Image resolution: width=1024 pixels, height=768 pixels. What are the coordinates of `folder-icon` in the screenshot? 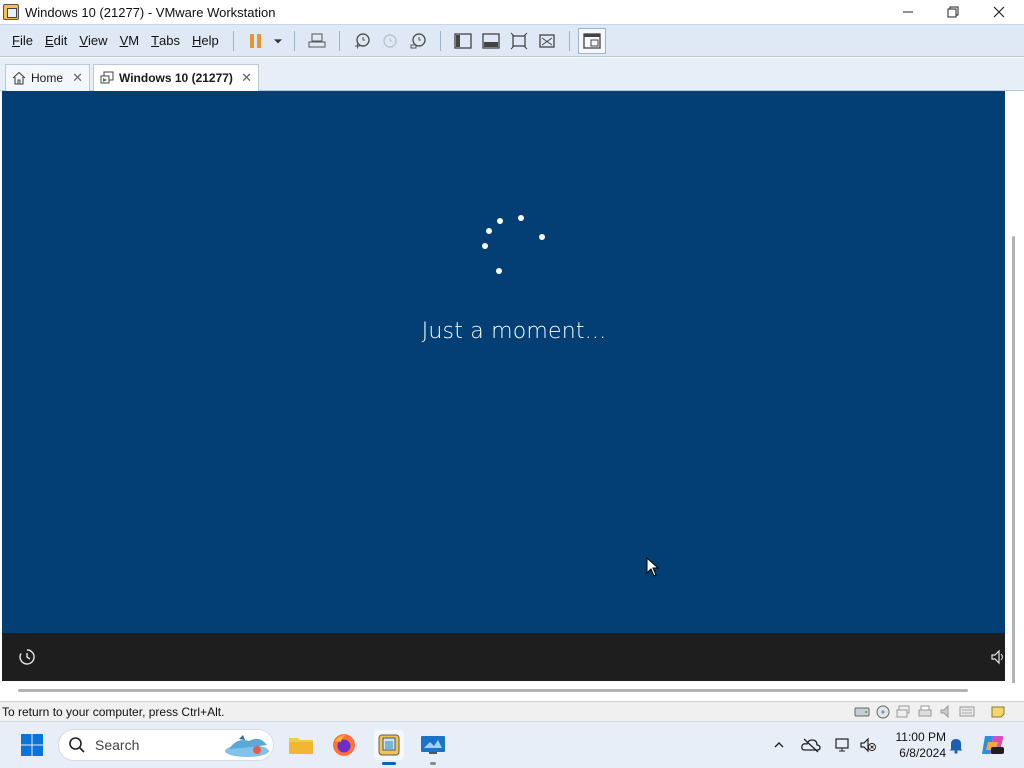 It's located at (301, 746).